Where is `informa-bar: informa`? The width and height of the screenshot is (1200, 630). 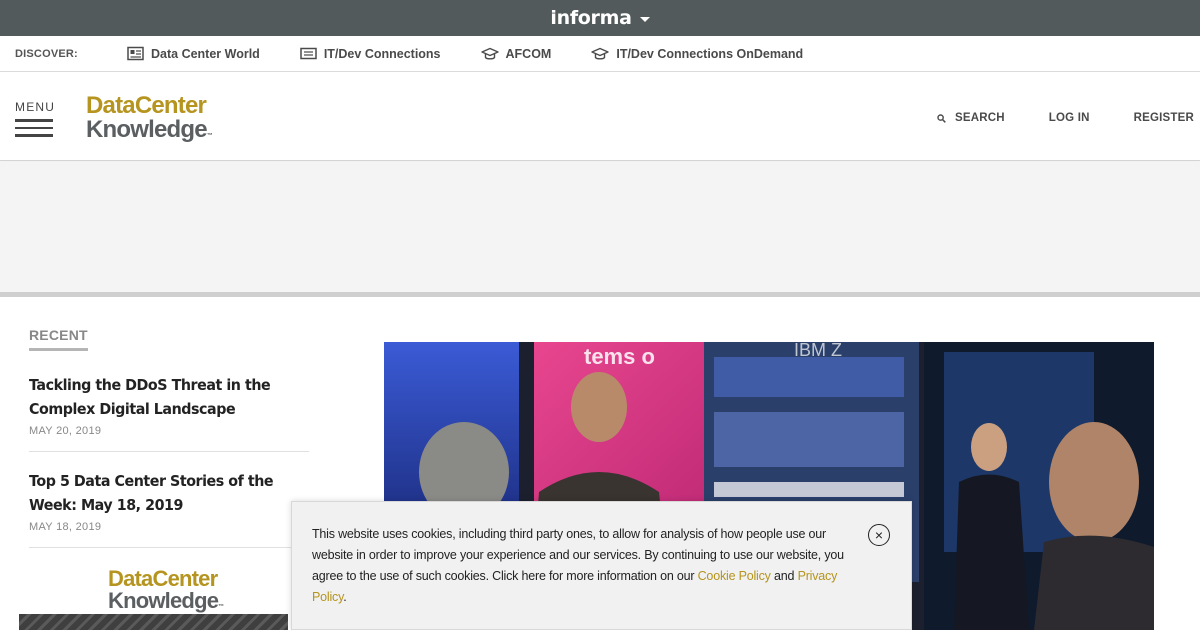 informa-bar: informa is located at coordinates (600, 18).